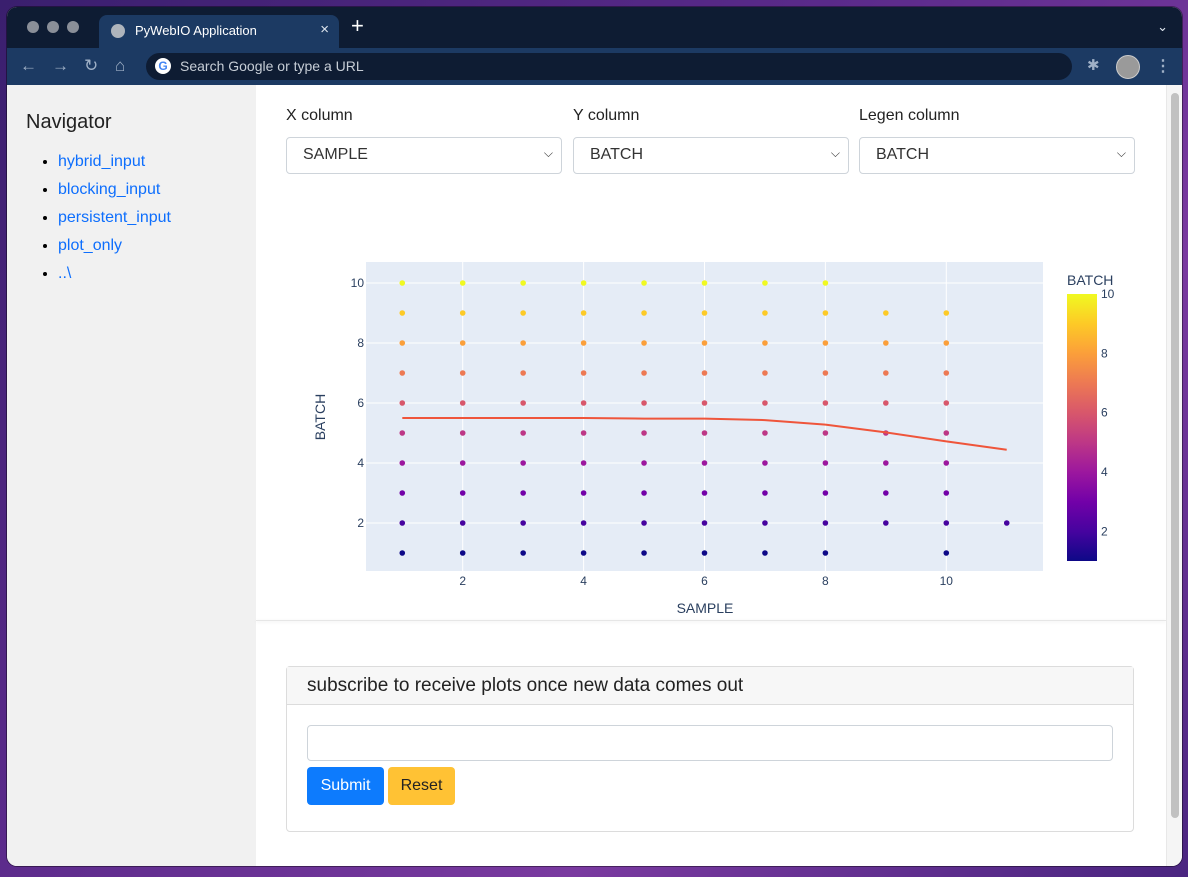 The height and width of the screenshot is (877, 1188). I want to click on back-icon: ←, so click(28, 66).